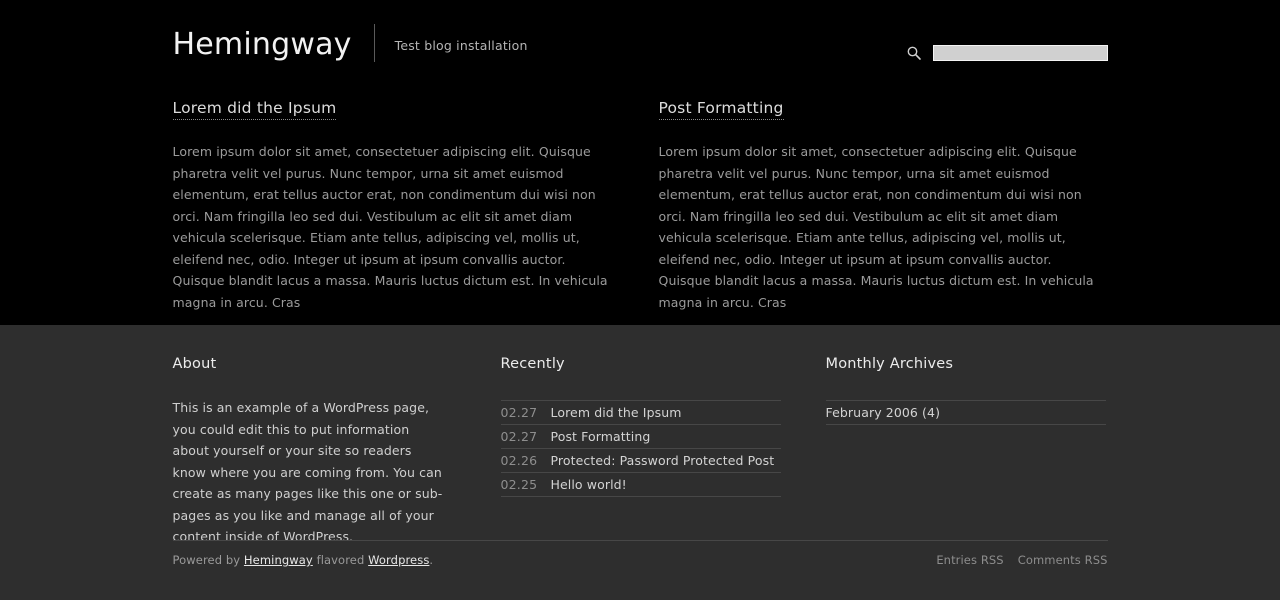  I want to click on list-item-title: Hello world!, so click(589, 484).